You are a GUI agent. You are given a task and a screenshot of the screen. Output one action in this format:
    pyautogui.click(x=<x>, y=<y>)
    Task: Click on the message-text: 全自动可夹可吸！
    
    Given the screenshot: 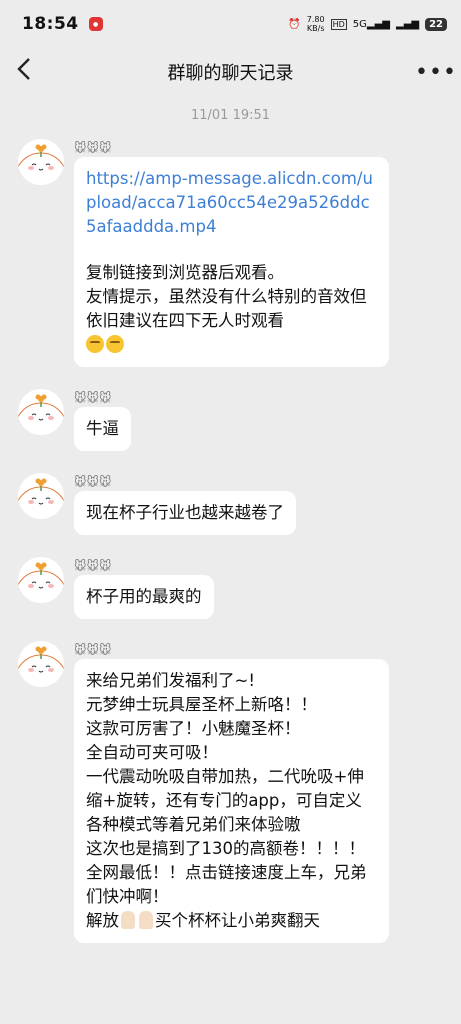 What is the action you would take?
    pyautogui.click(x=152, y=752)
    